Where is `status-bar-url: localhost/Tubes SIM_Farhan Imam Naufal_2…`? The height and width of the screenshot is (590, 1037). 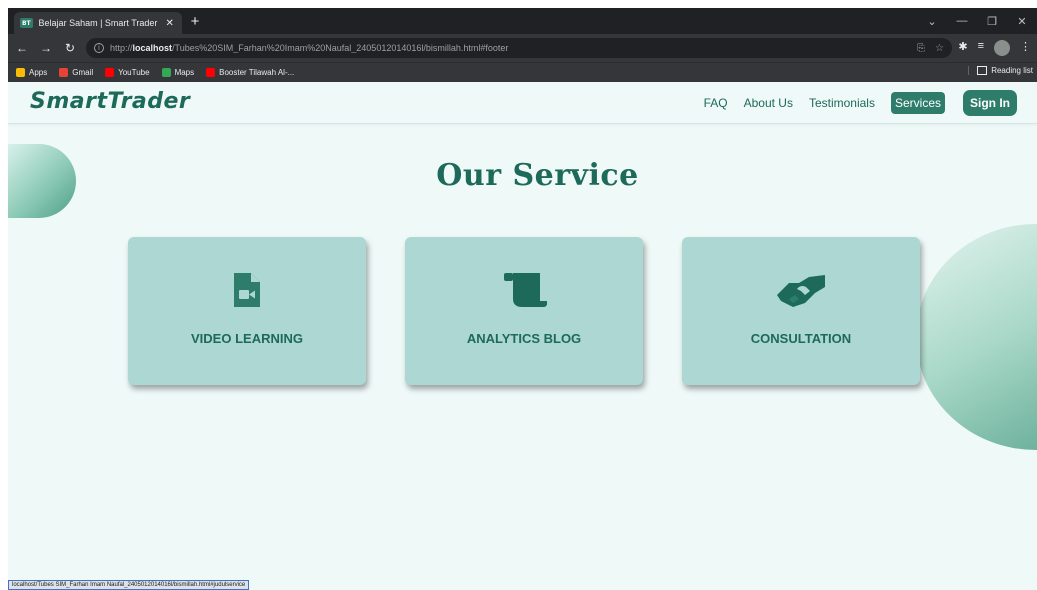 status-bar-url: localhost/Tubes SIM_Farhan Imam Naufal_2… is located at coordinates (129, 585).